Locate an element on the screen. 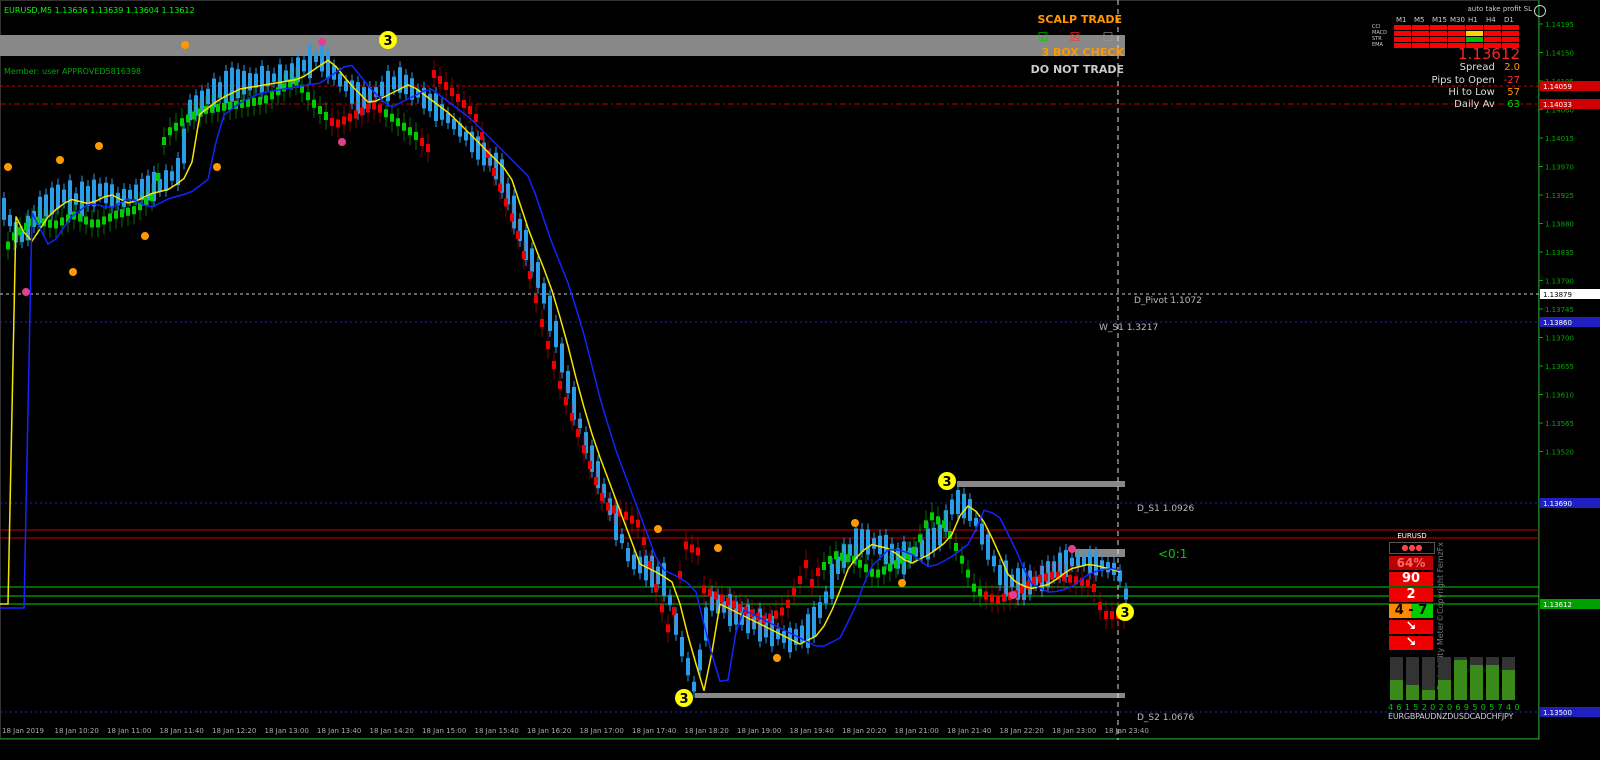 Image resolution: width=1600 pixels, height=760 pixels. pm-value-2: 2 is located at coordinates (1411, 595).